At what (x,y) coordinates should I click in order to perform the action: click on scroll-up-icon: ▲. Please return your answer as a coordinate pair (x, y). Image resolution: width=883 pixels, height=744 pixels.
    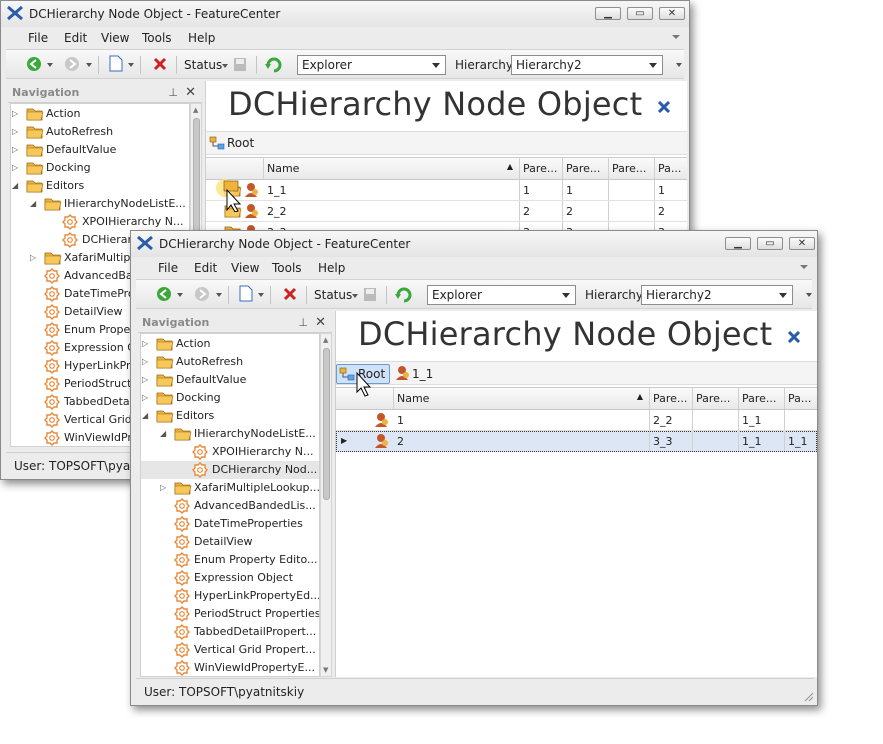
    Looking at the image, I should click on (325, 340).